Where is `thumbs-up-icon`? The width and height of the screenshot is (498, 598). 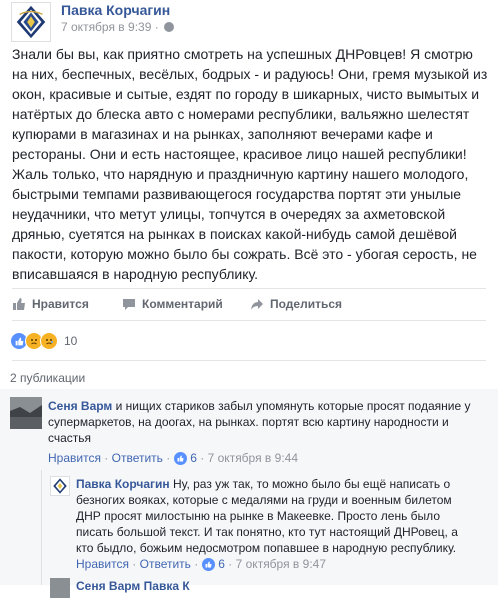 thumbs-up-icon is located at coordinates (19, 304).